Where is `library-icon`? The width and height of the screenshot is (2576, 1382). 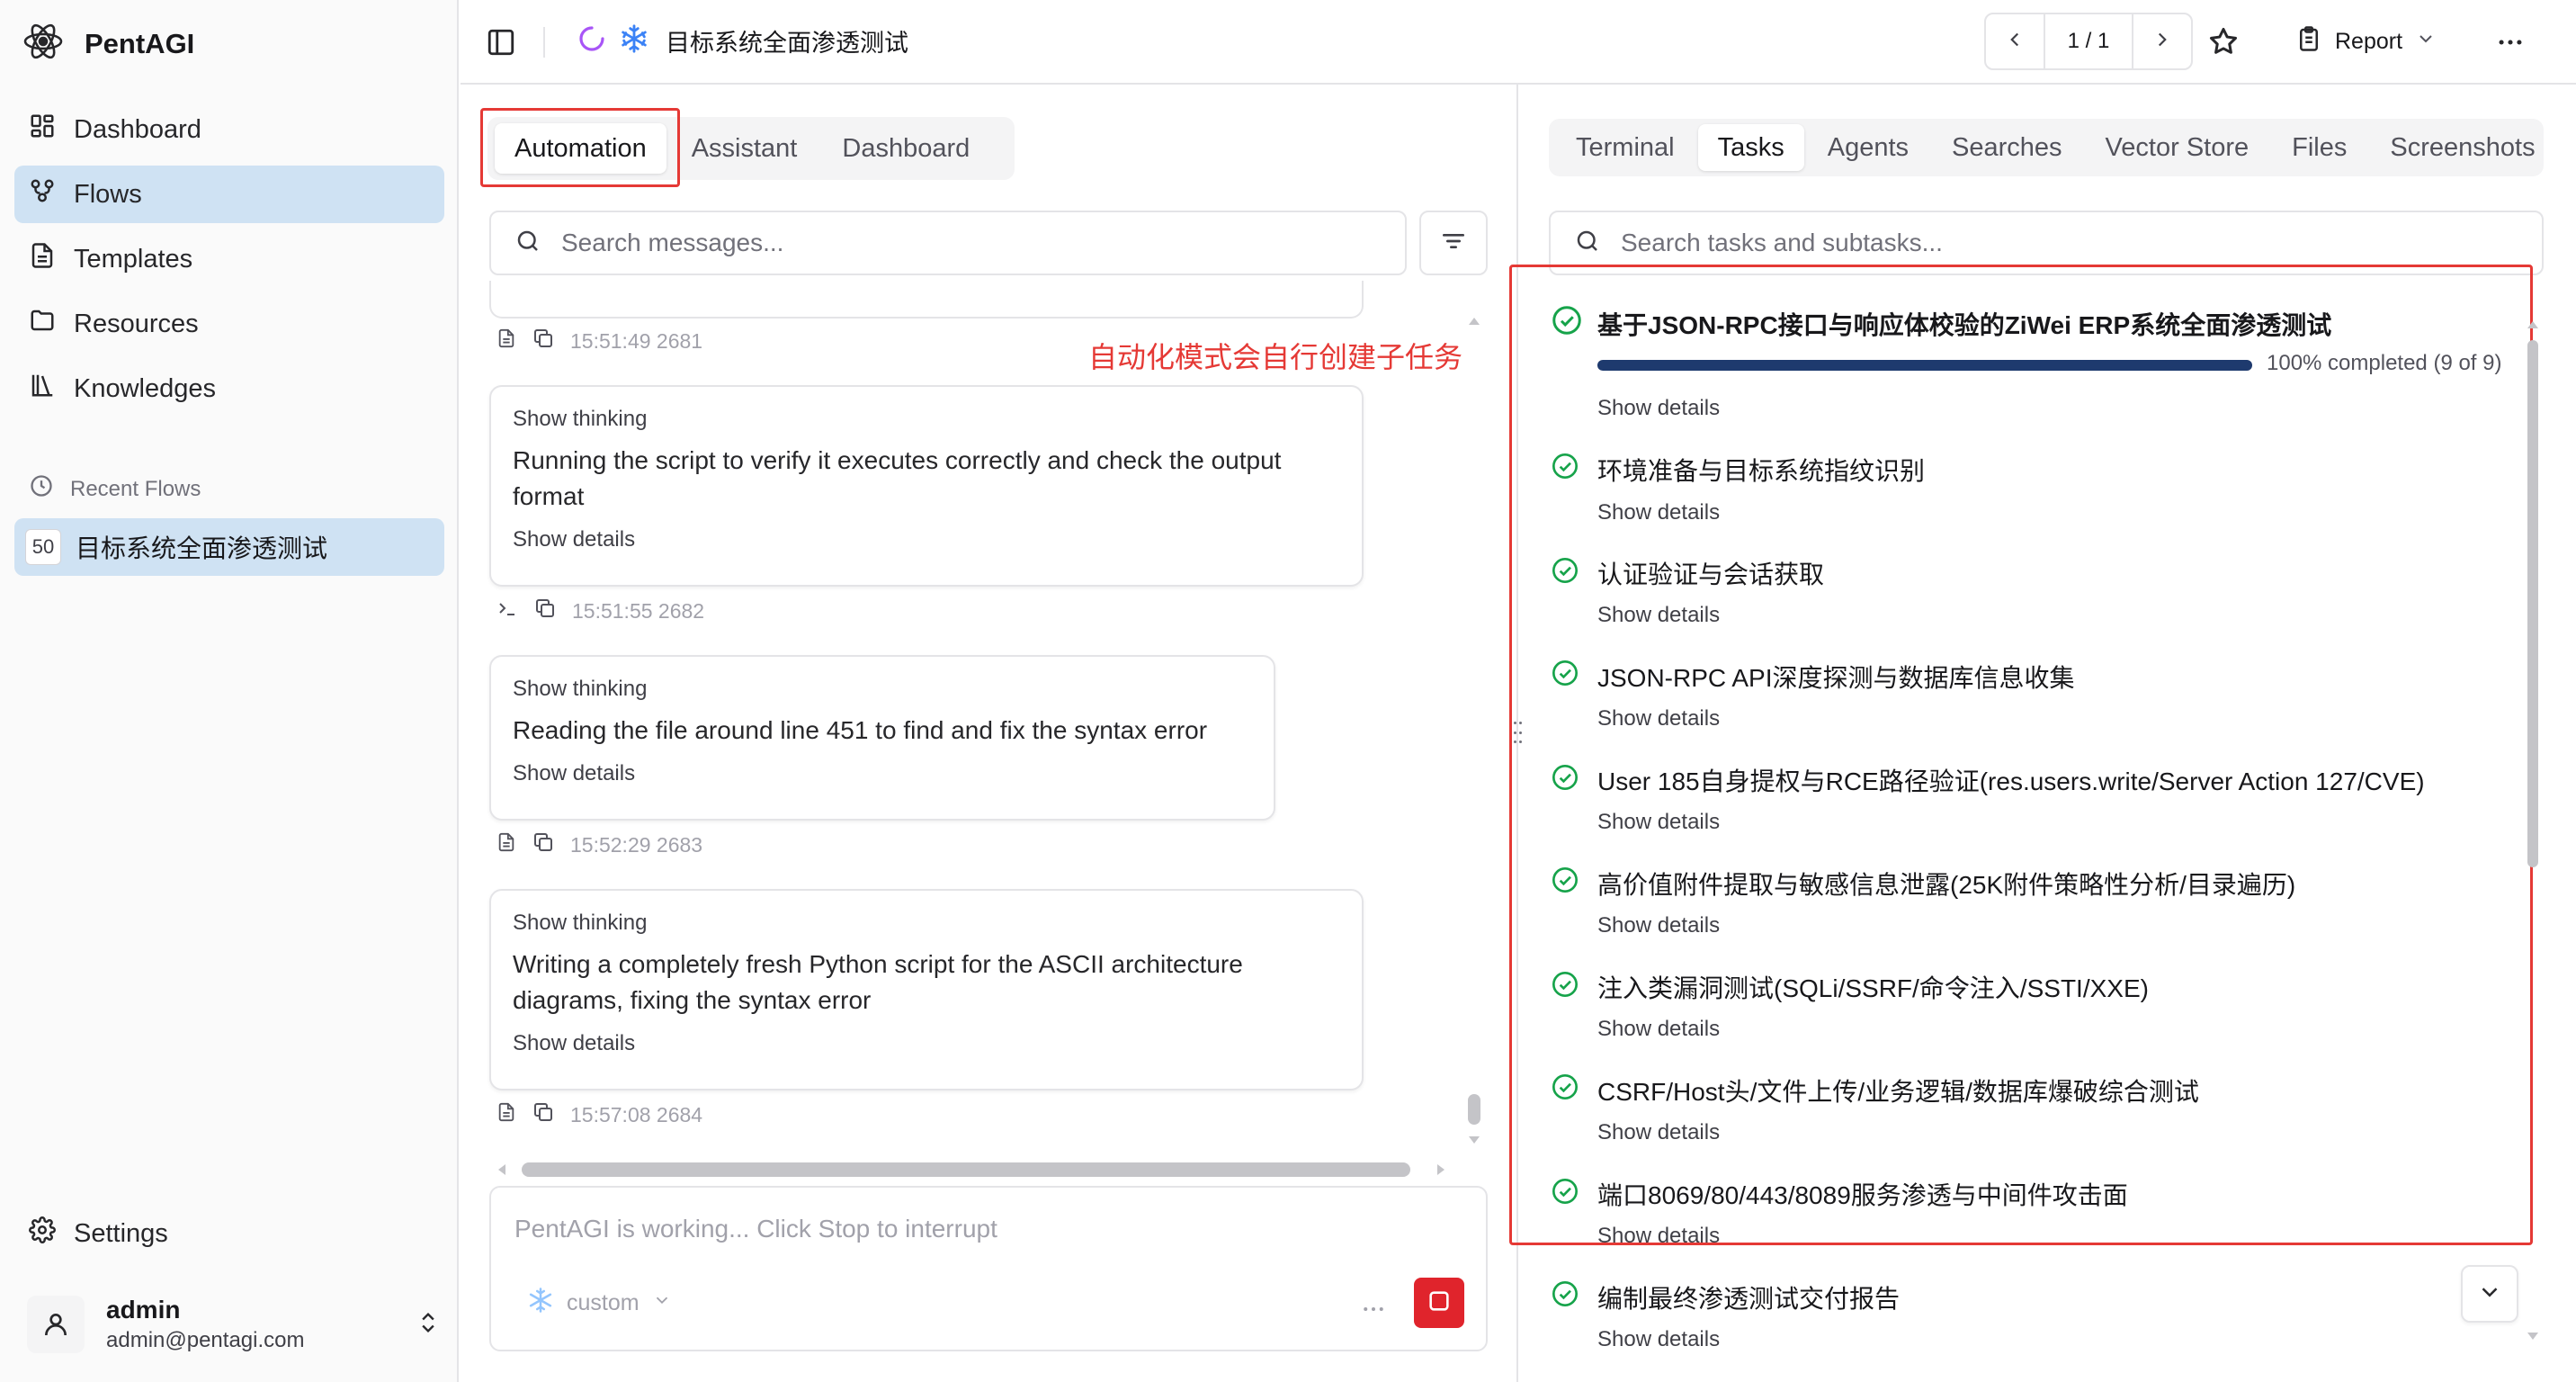 library-icon is located at coordinates (42, 389).